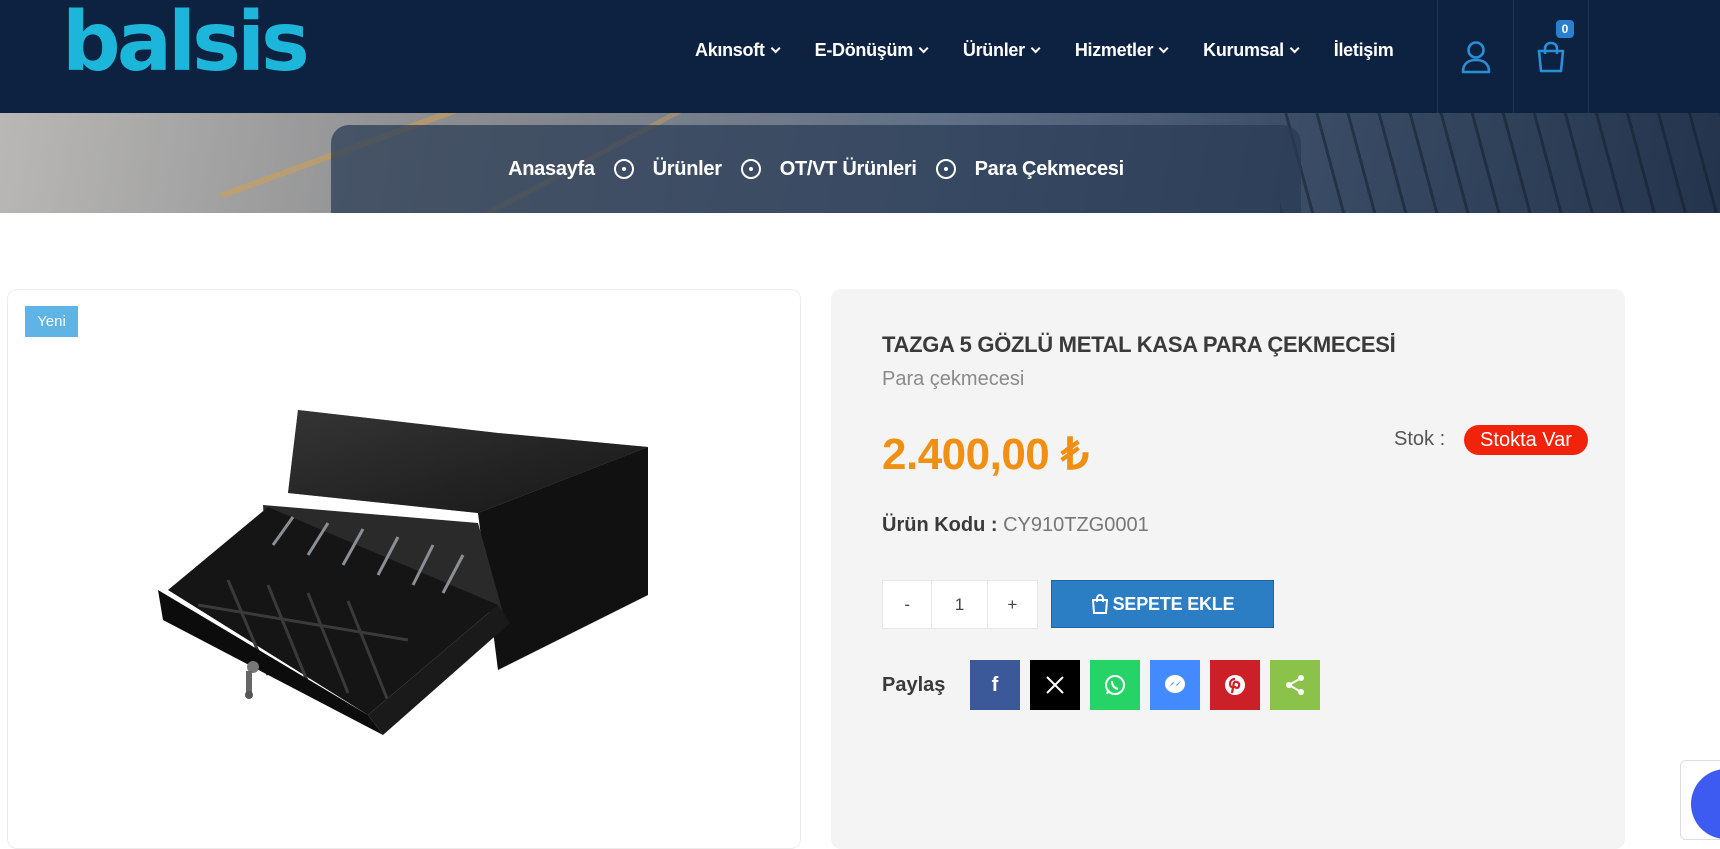 The height and width of the screenshot is (849, 1720). I want to click on cart-button: 0, so click(1551, 56).